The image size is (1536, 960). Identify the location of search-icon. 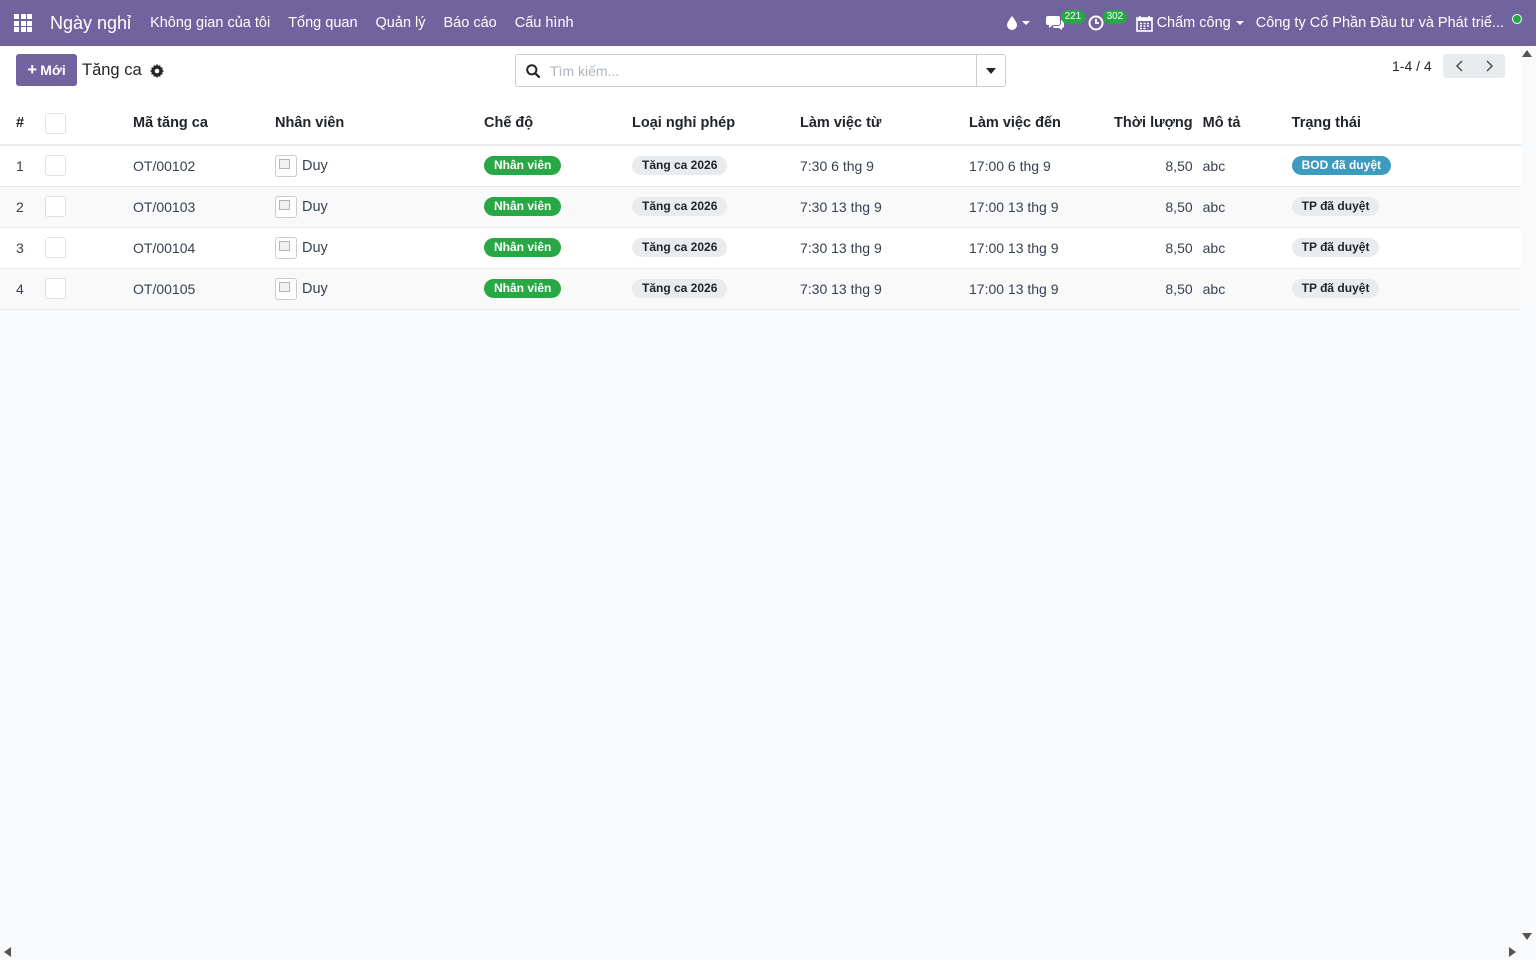
(533, 70).